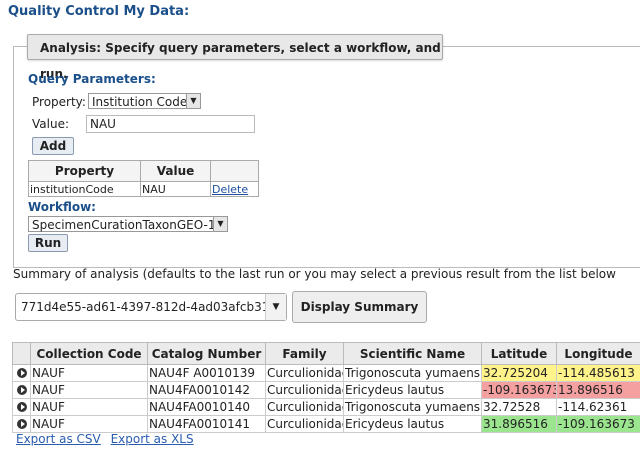 The image size is (640, 453). Describe the element at coordinates (519, 373) in the screenshot. I see `cell-latitude: 32.725204` at that location.